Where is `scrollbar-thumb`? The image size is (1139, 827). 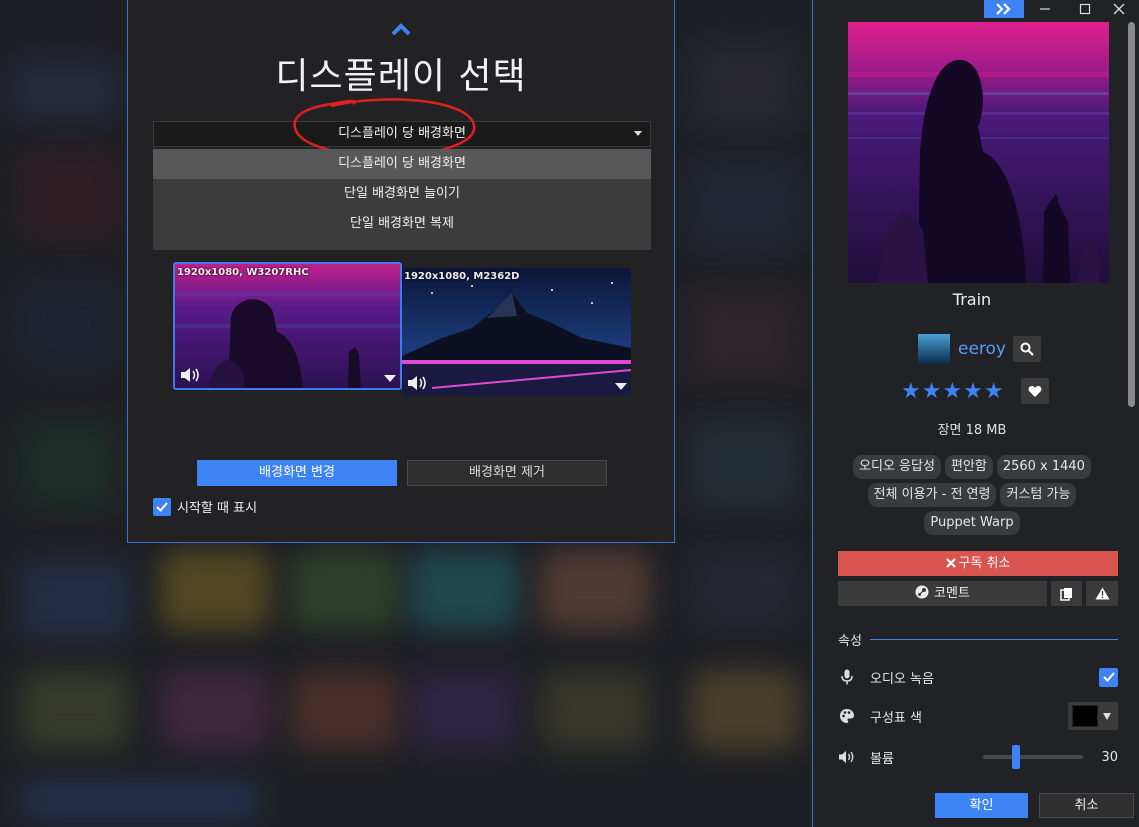
scrollbar-thumb is located at coordinates (1131, 214).